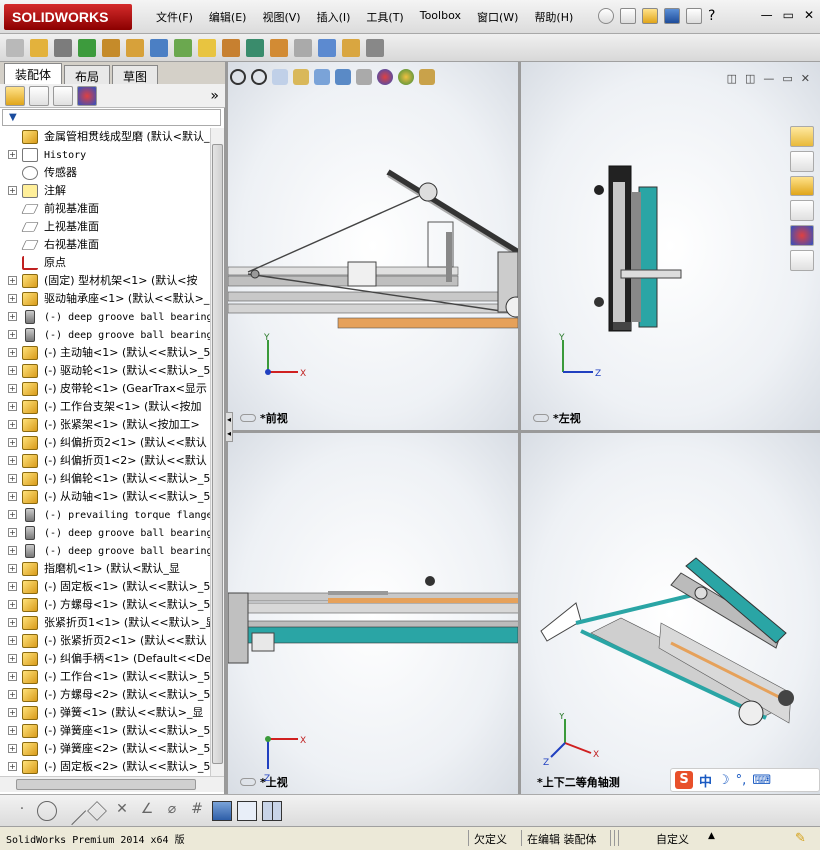 This screenshot has width=820, height=850. I want to click on linear-pattern-icon, so click(87, 47).